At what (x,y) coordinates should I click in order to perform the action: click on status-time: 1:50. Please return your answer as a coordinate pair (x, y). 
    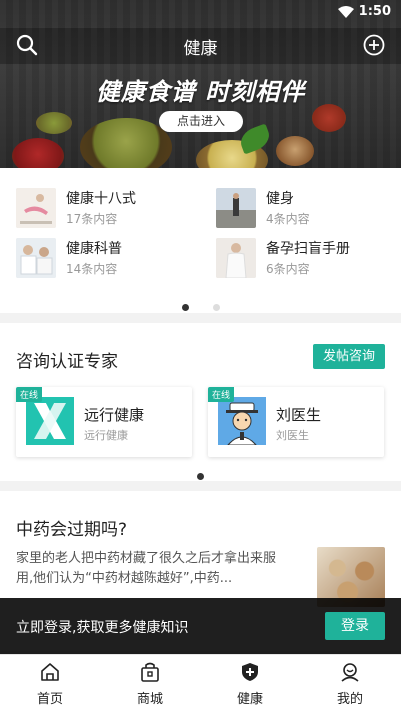
    Looking at the image, I should click on (374, 11).